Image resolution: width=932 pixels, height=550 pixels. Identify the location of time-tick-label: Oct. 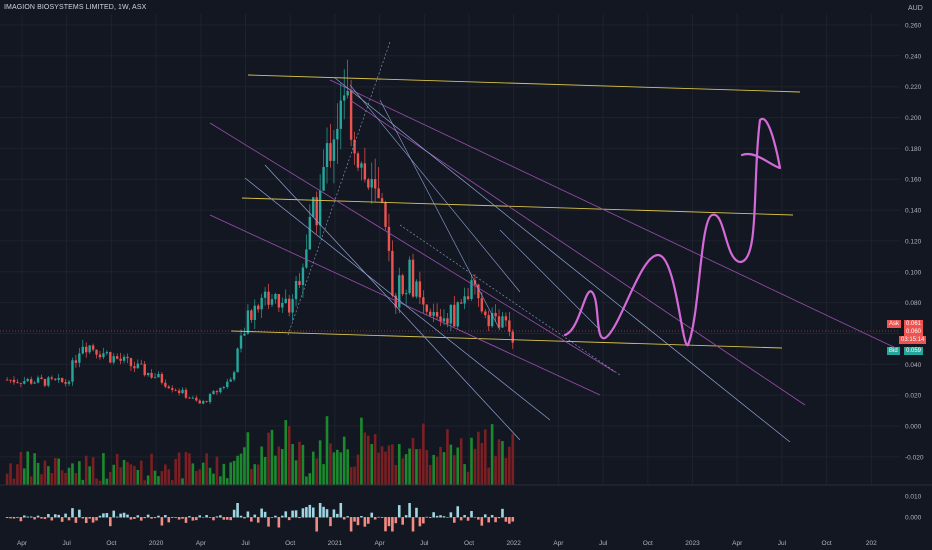
(290, 543).